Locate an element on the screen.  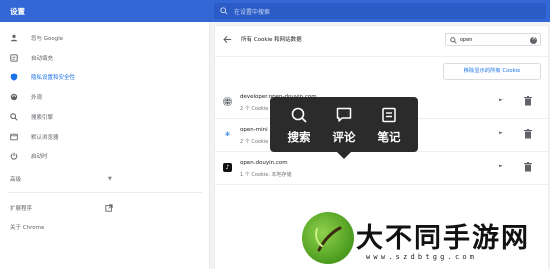
back-arrow-icon is located at coordinates (227, 39).